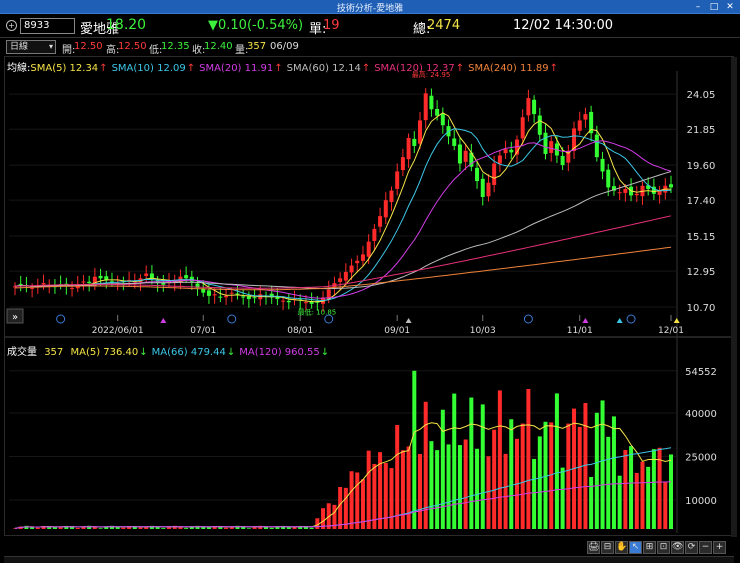  I want to click on volume-tick-label: 25000, so click(701, 458).